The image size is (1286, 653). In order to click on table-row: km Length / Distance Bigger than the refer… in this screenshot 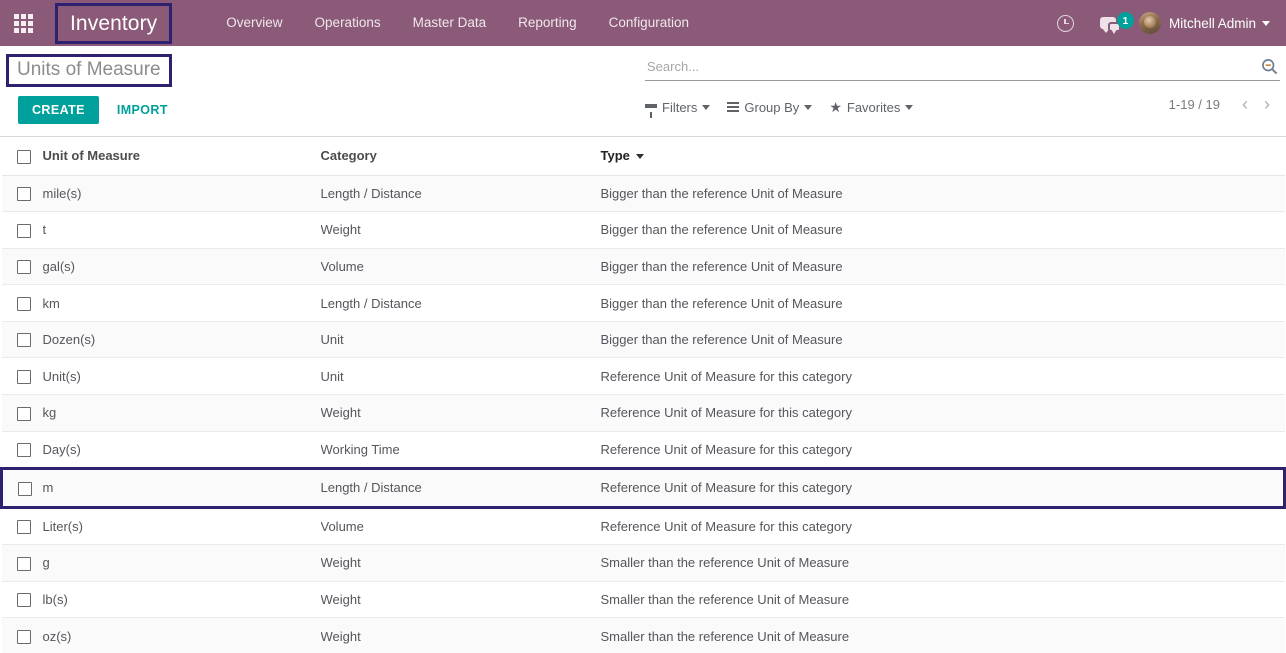, I will do `click(643, 303)`.